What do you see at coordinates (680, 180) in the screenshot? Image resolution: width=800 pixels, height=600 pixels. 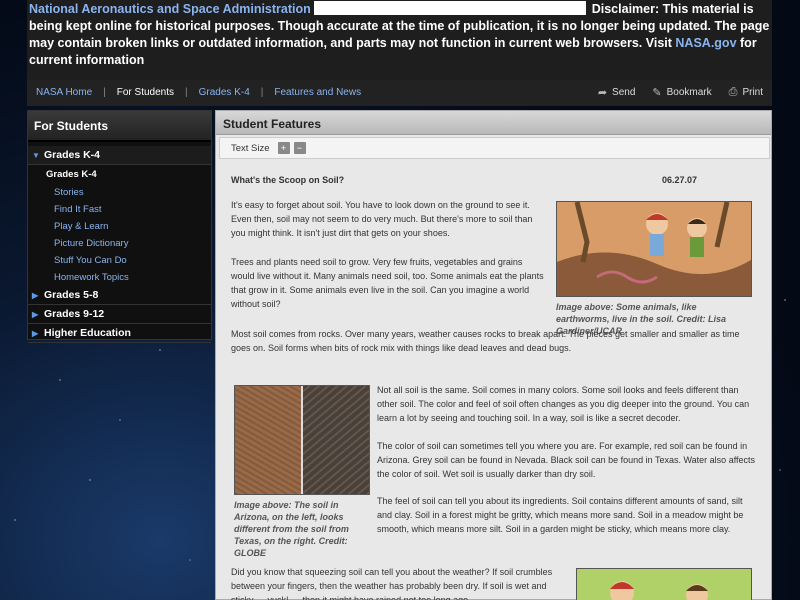 I see `article-date: 06.27.07` at bounding box center [680, 180].